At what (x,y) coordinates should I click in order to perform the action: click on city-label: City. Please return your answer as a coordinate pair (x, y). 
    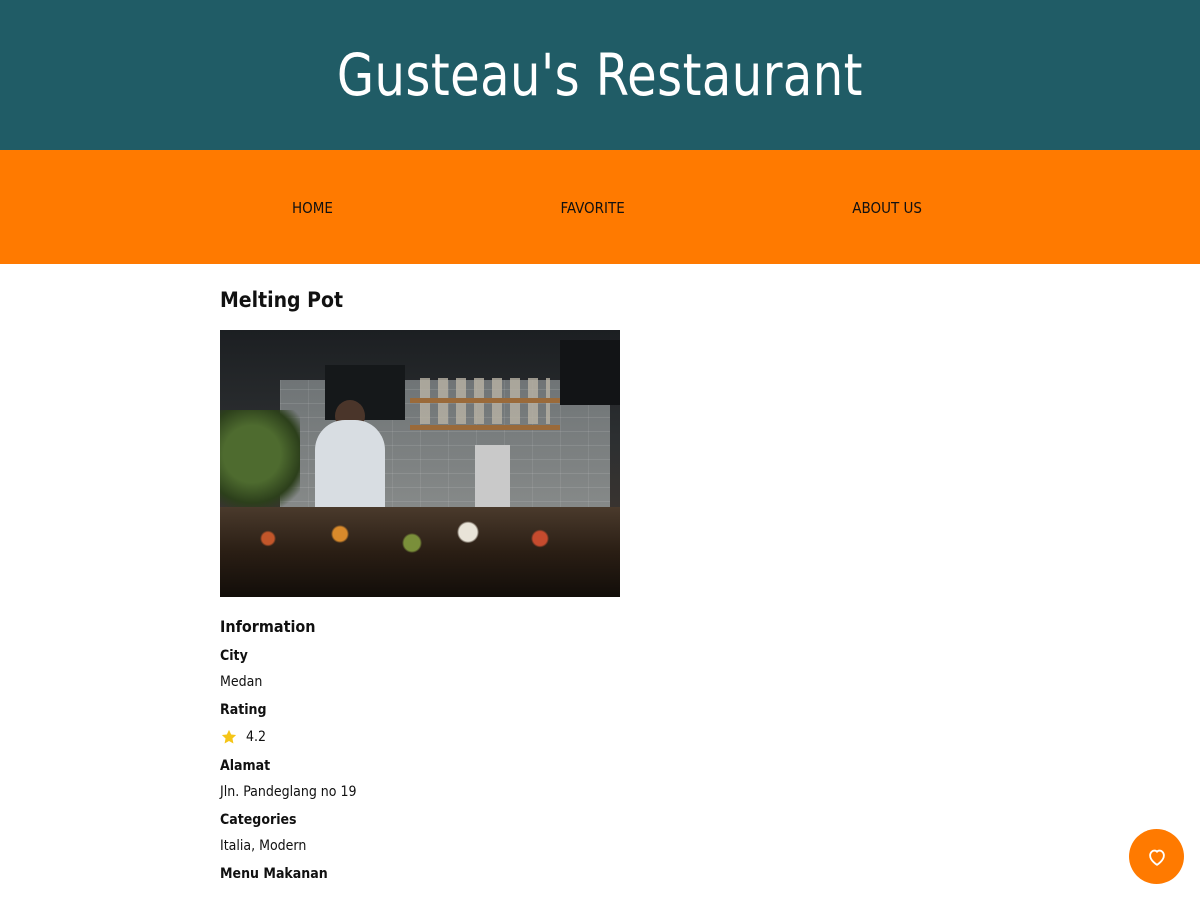
    Looking at the image, I should click on (234, 656).